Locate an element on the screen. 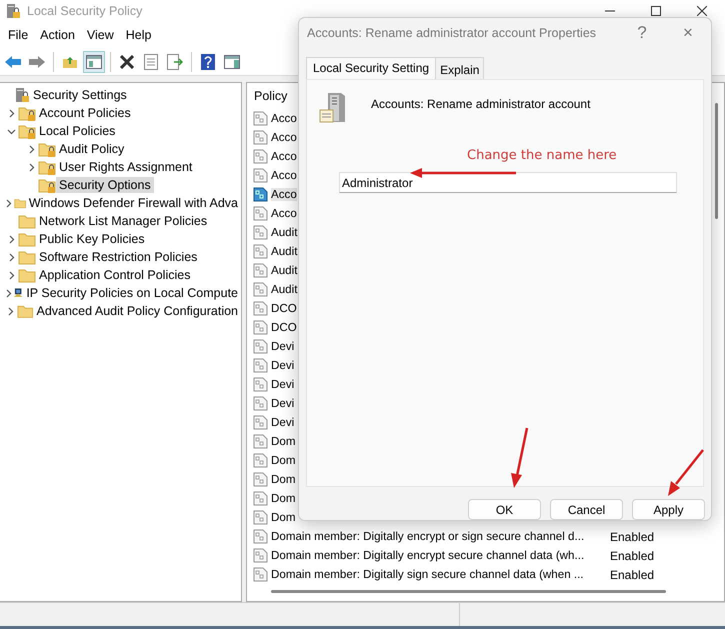 The height and width of the screenshot is (629, 725). tree-item: Software Restriction Policies is located at coordinates (118, 257).